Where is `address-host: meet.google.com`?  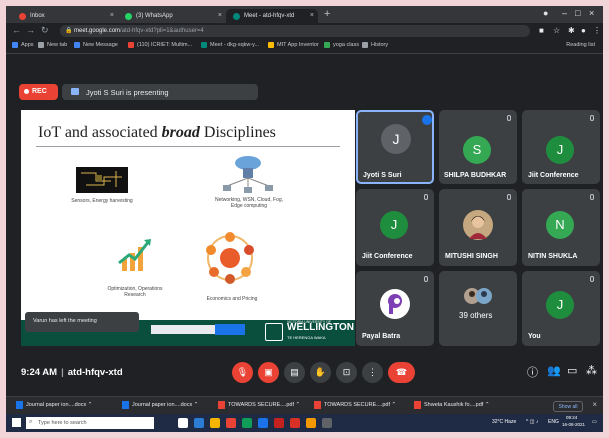
address-host: meet.google.com is located at coordinates (97, 31).